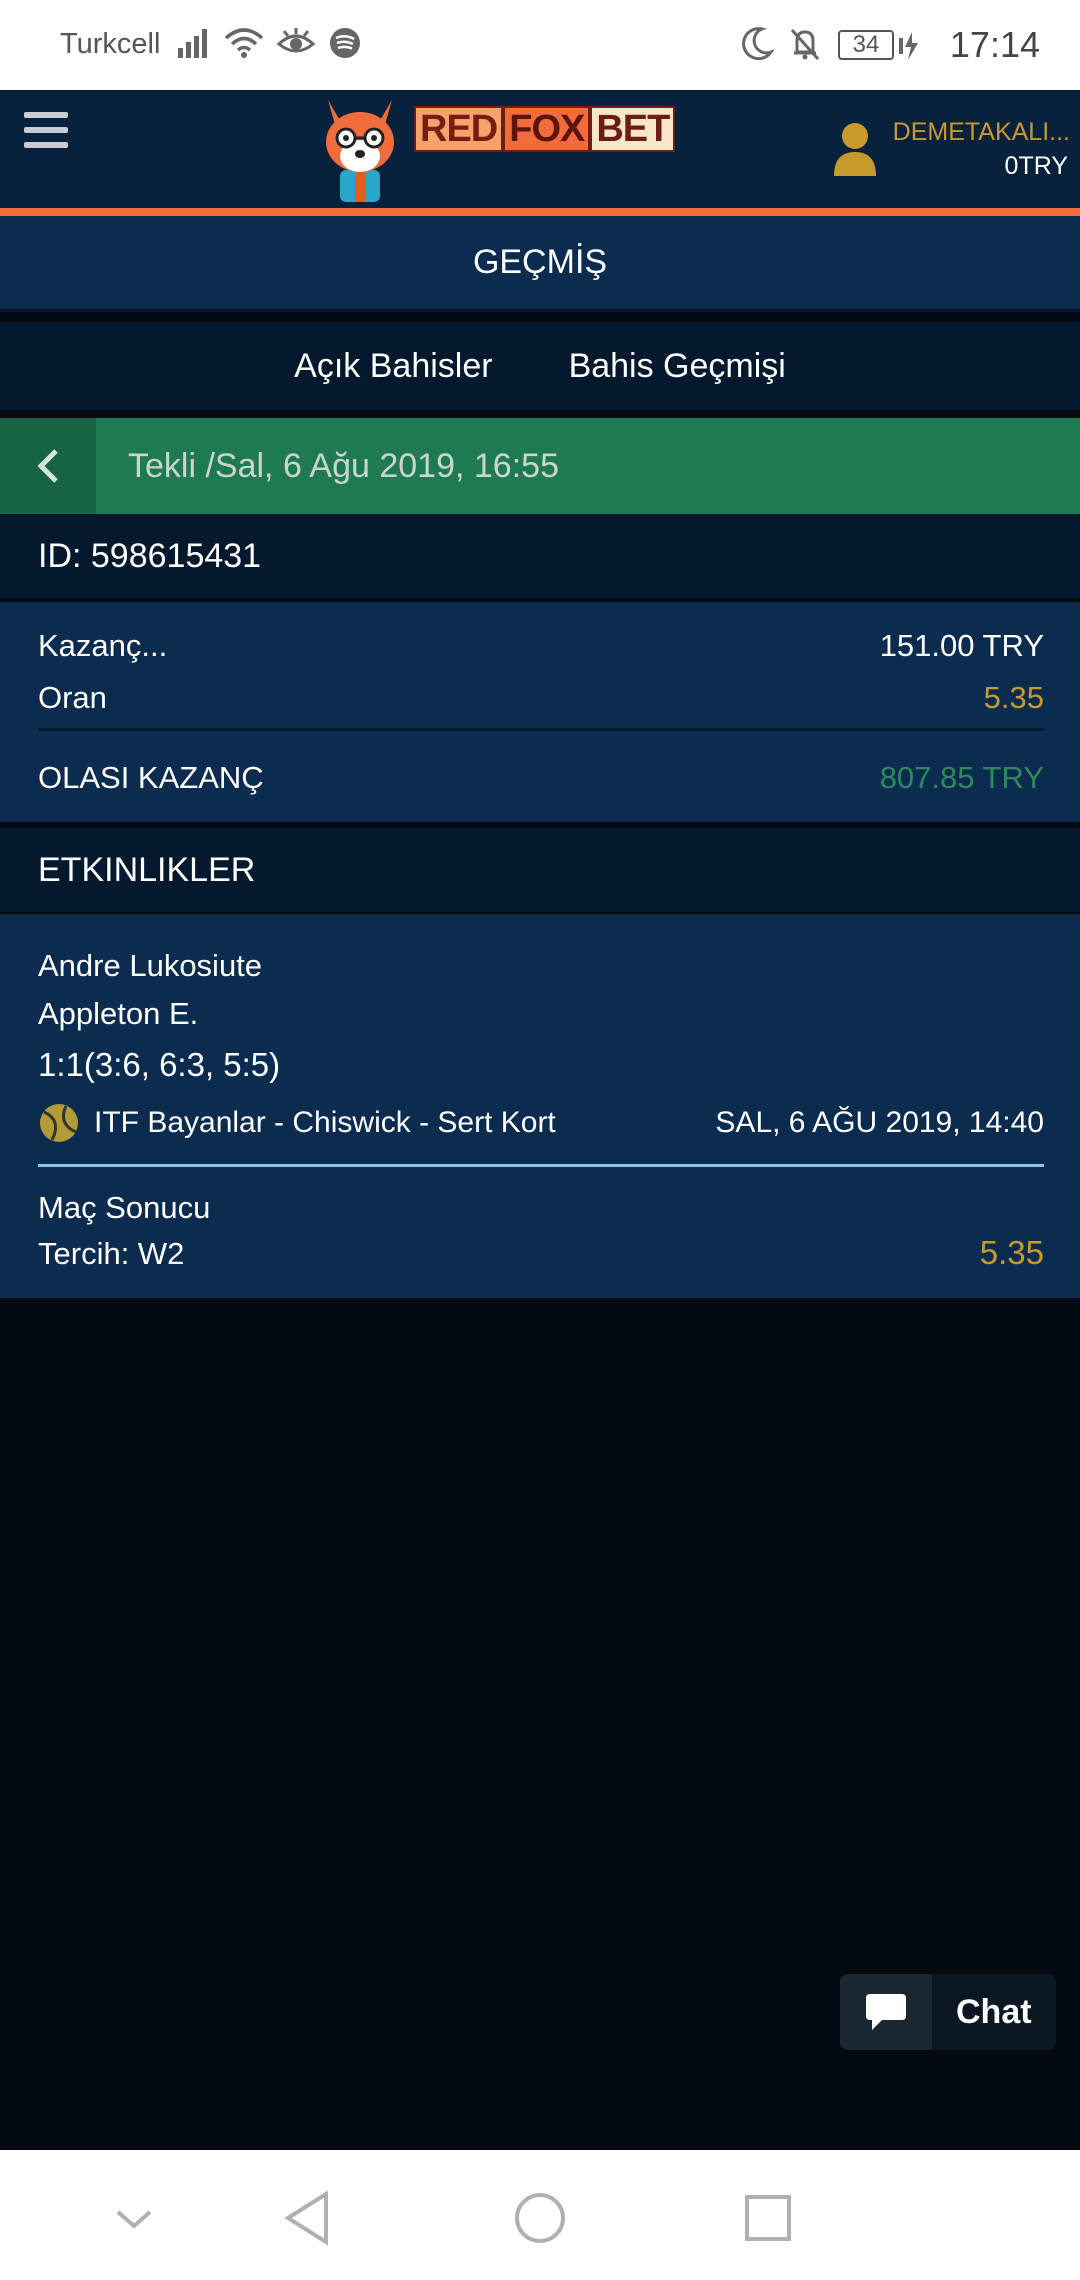  What do you see at coordinates (1036, 166) in the screenshot?
I see `user-balance: 0TRY` at bounding box center [1036, 166].